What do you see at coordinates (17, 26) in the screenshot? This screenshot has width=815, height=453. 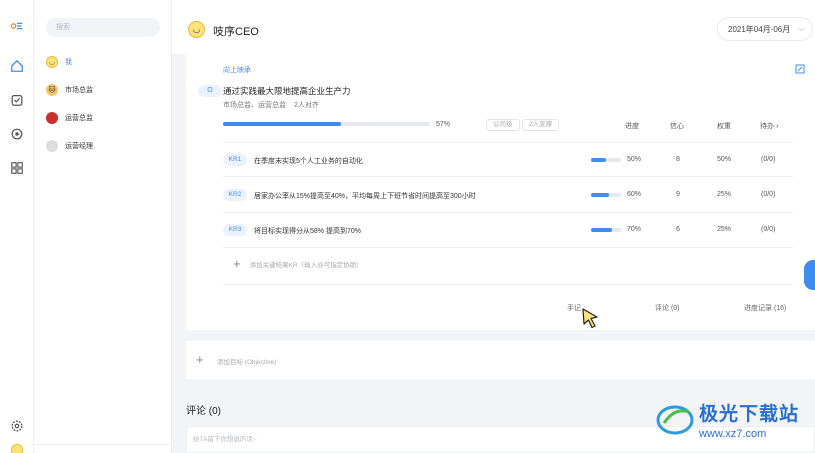 I see `app-logo-icon` at bounding box center [17, 26].